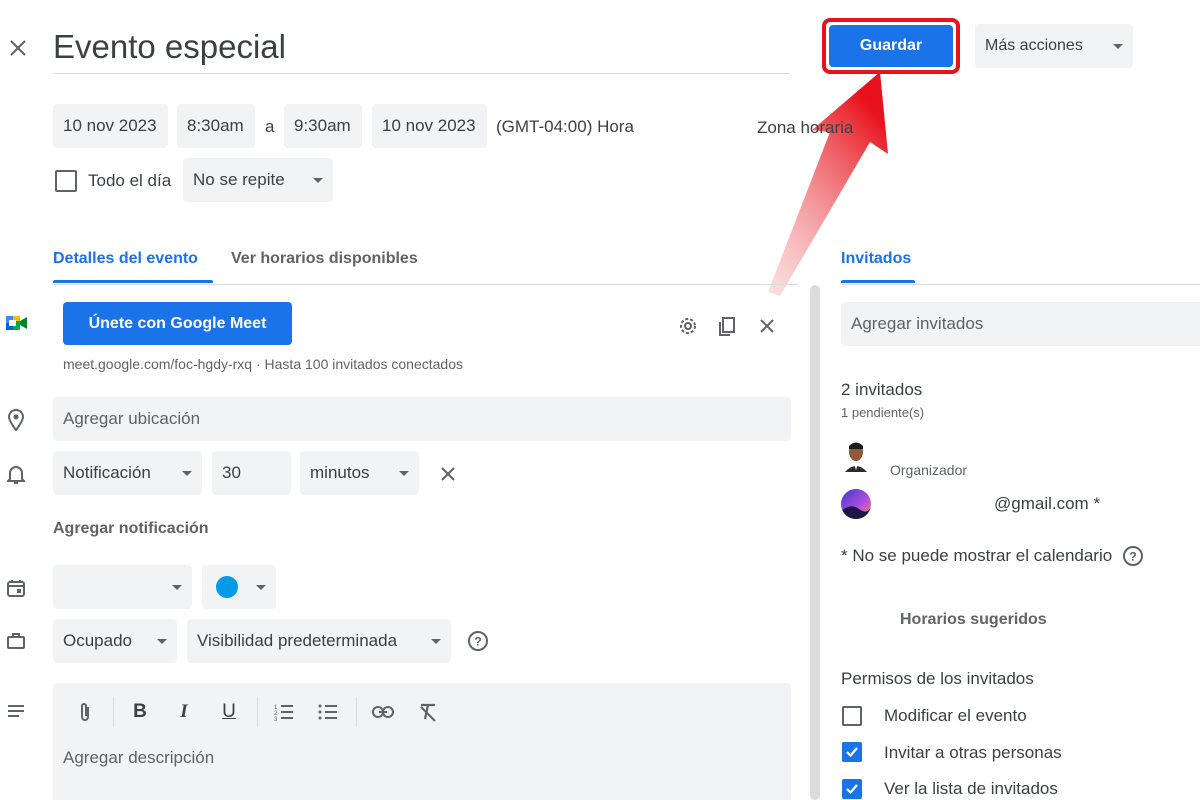  Describe the element at coordinates (805, 128) in the screenshot. I see `timezone-link: Zona horaria` at that location.